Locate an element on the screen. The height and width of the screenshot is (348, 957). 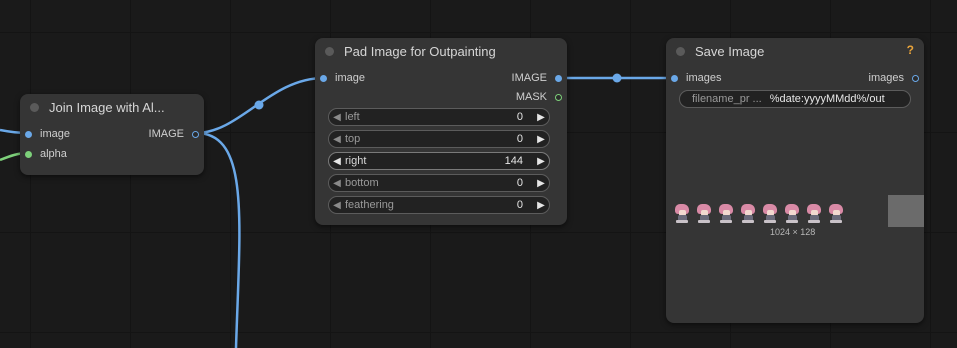
help-icon: ? is located at coordinates (910, 50).